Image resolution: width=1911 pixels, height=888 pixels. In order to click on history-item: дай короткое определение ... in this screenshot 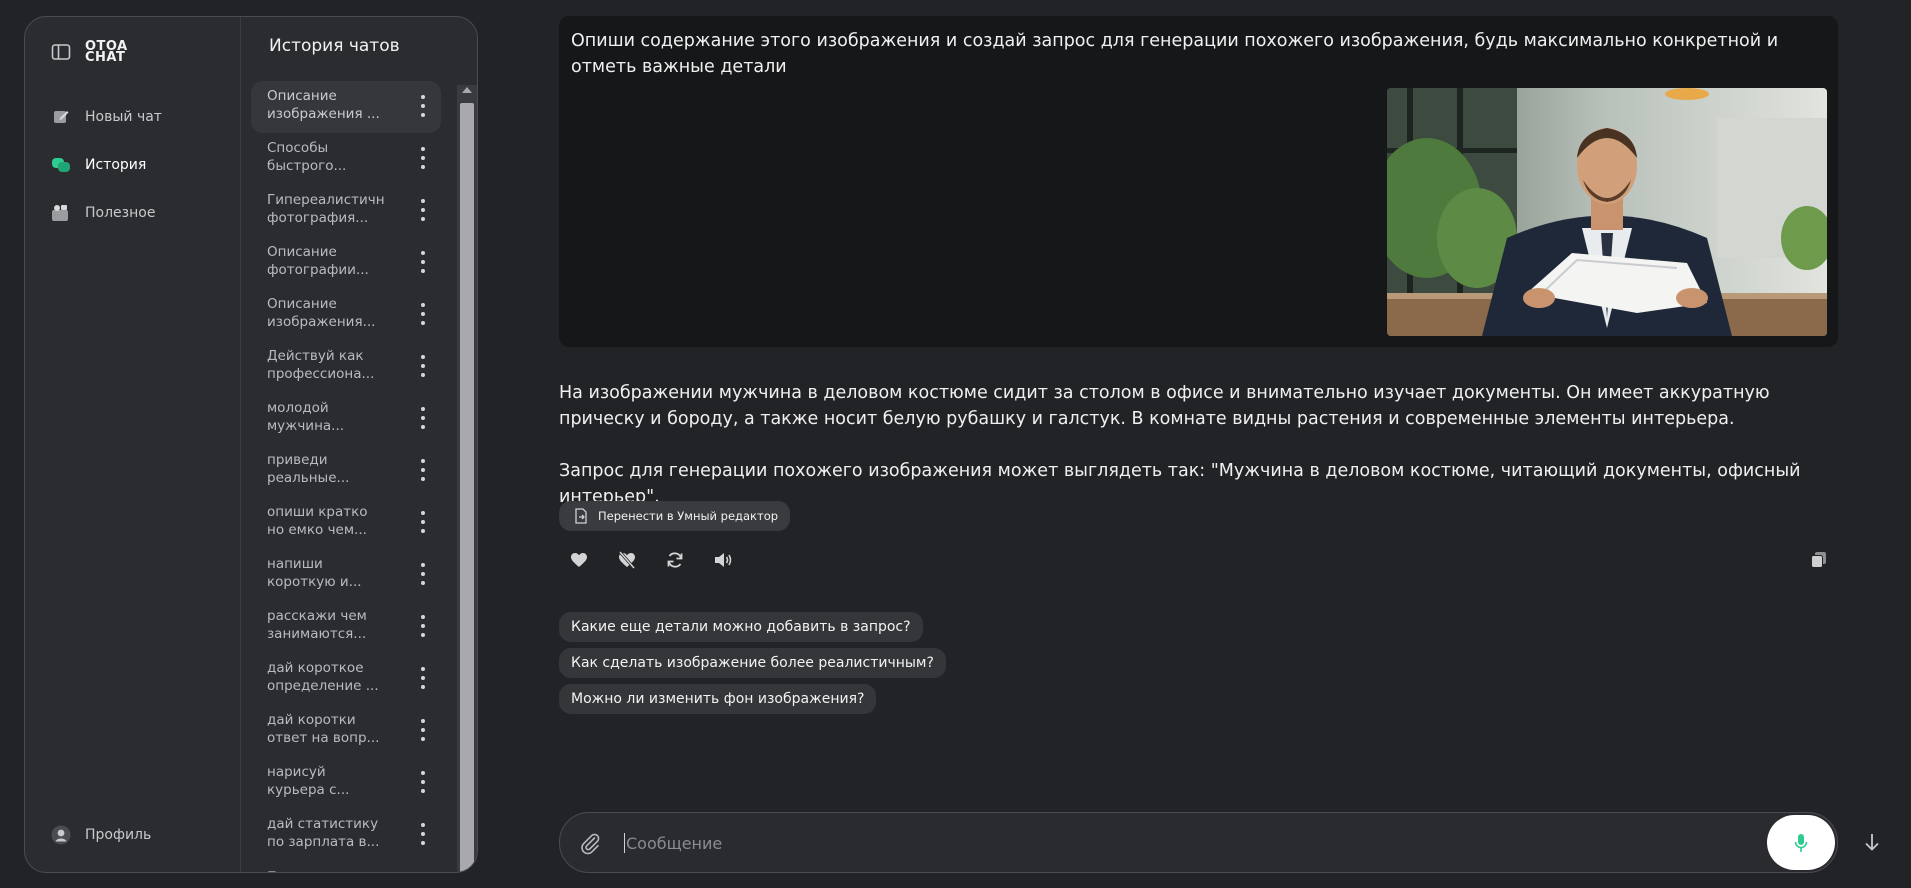, I will do `click(346, 679)`.